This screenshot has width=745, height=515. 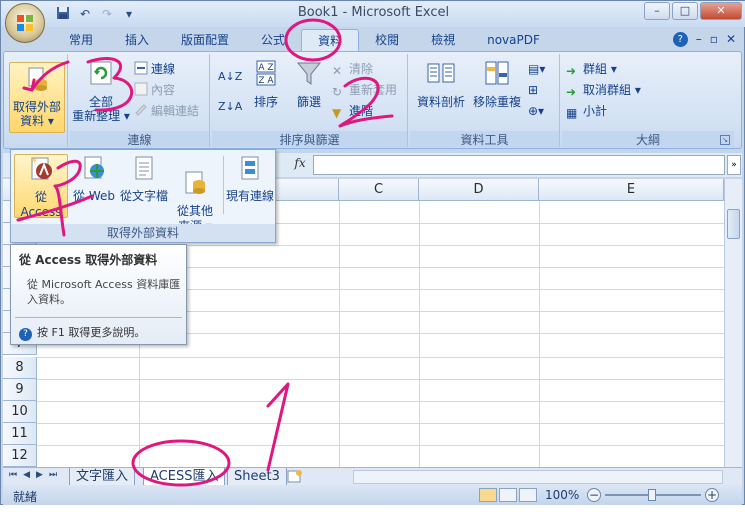 What do you see at coordinates (141, 110) in the screenshot?
I see `edit-links-icon` at bounding box center [141, 110].